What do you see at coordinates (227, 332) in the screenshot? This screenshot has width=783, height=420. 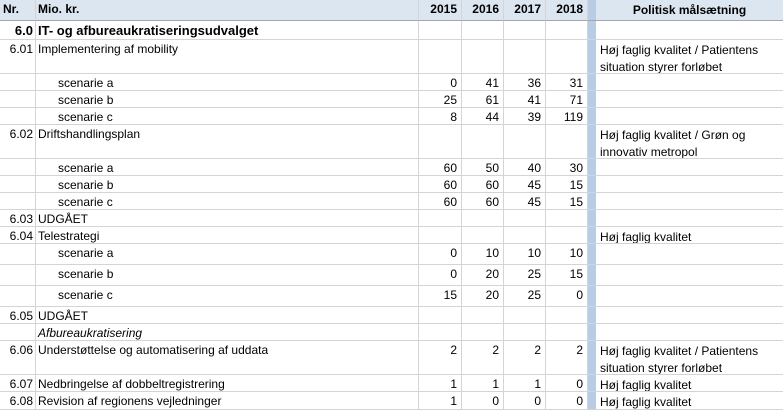 I see `row-description-cell: Afbureaukratisering` at bounding box center [227, 332].